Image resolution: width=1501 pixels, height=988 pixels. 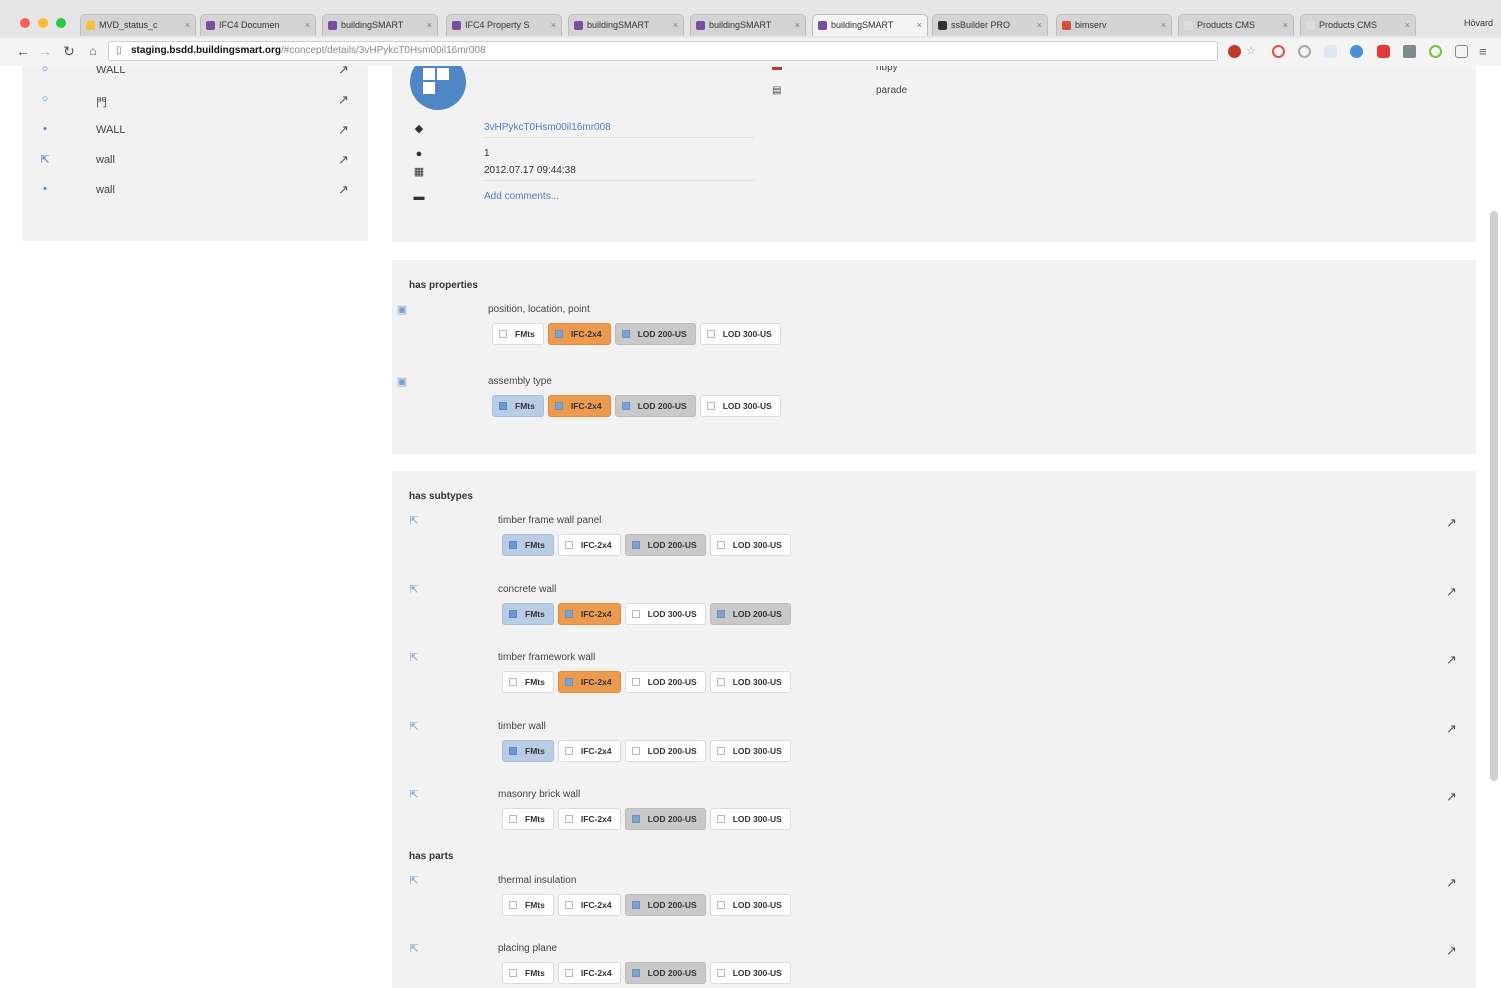 What do you see at coordinates (539, 794) in the screenshot?
I see `subtype-row-label: masonry brick wall` at bounding box center [539, 794].